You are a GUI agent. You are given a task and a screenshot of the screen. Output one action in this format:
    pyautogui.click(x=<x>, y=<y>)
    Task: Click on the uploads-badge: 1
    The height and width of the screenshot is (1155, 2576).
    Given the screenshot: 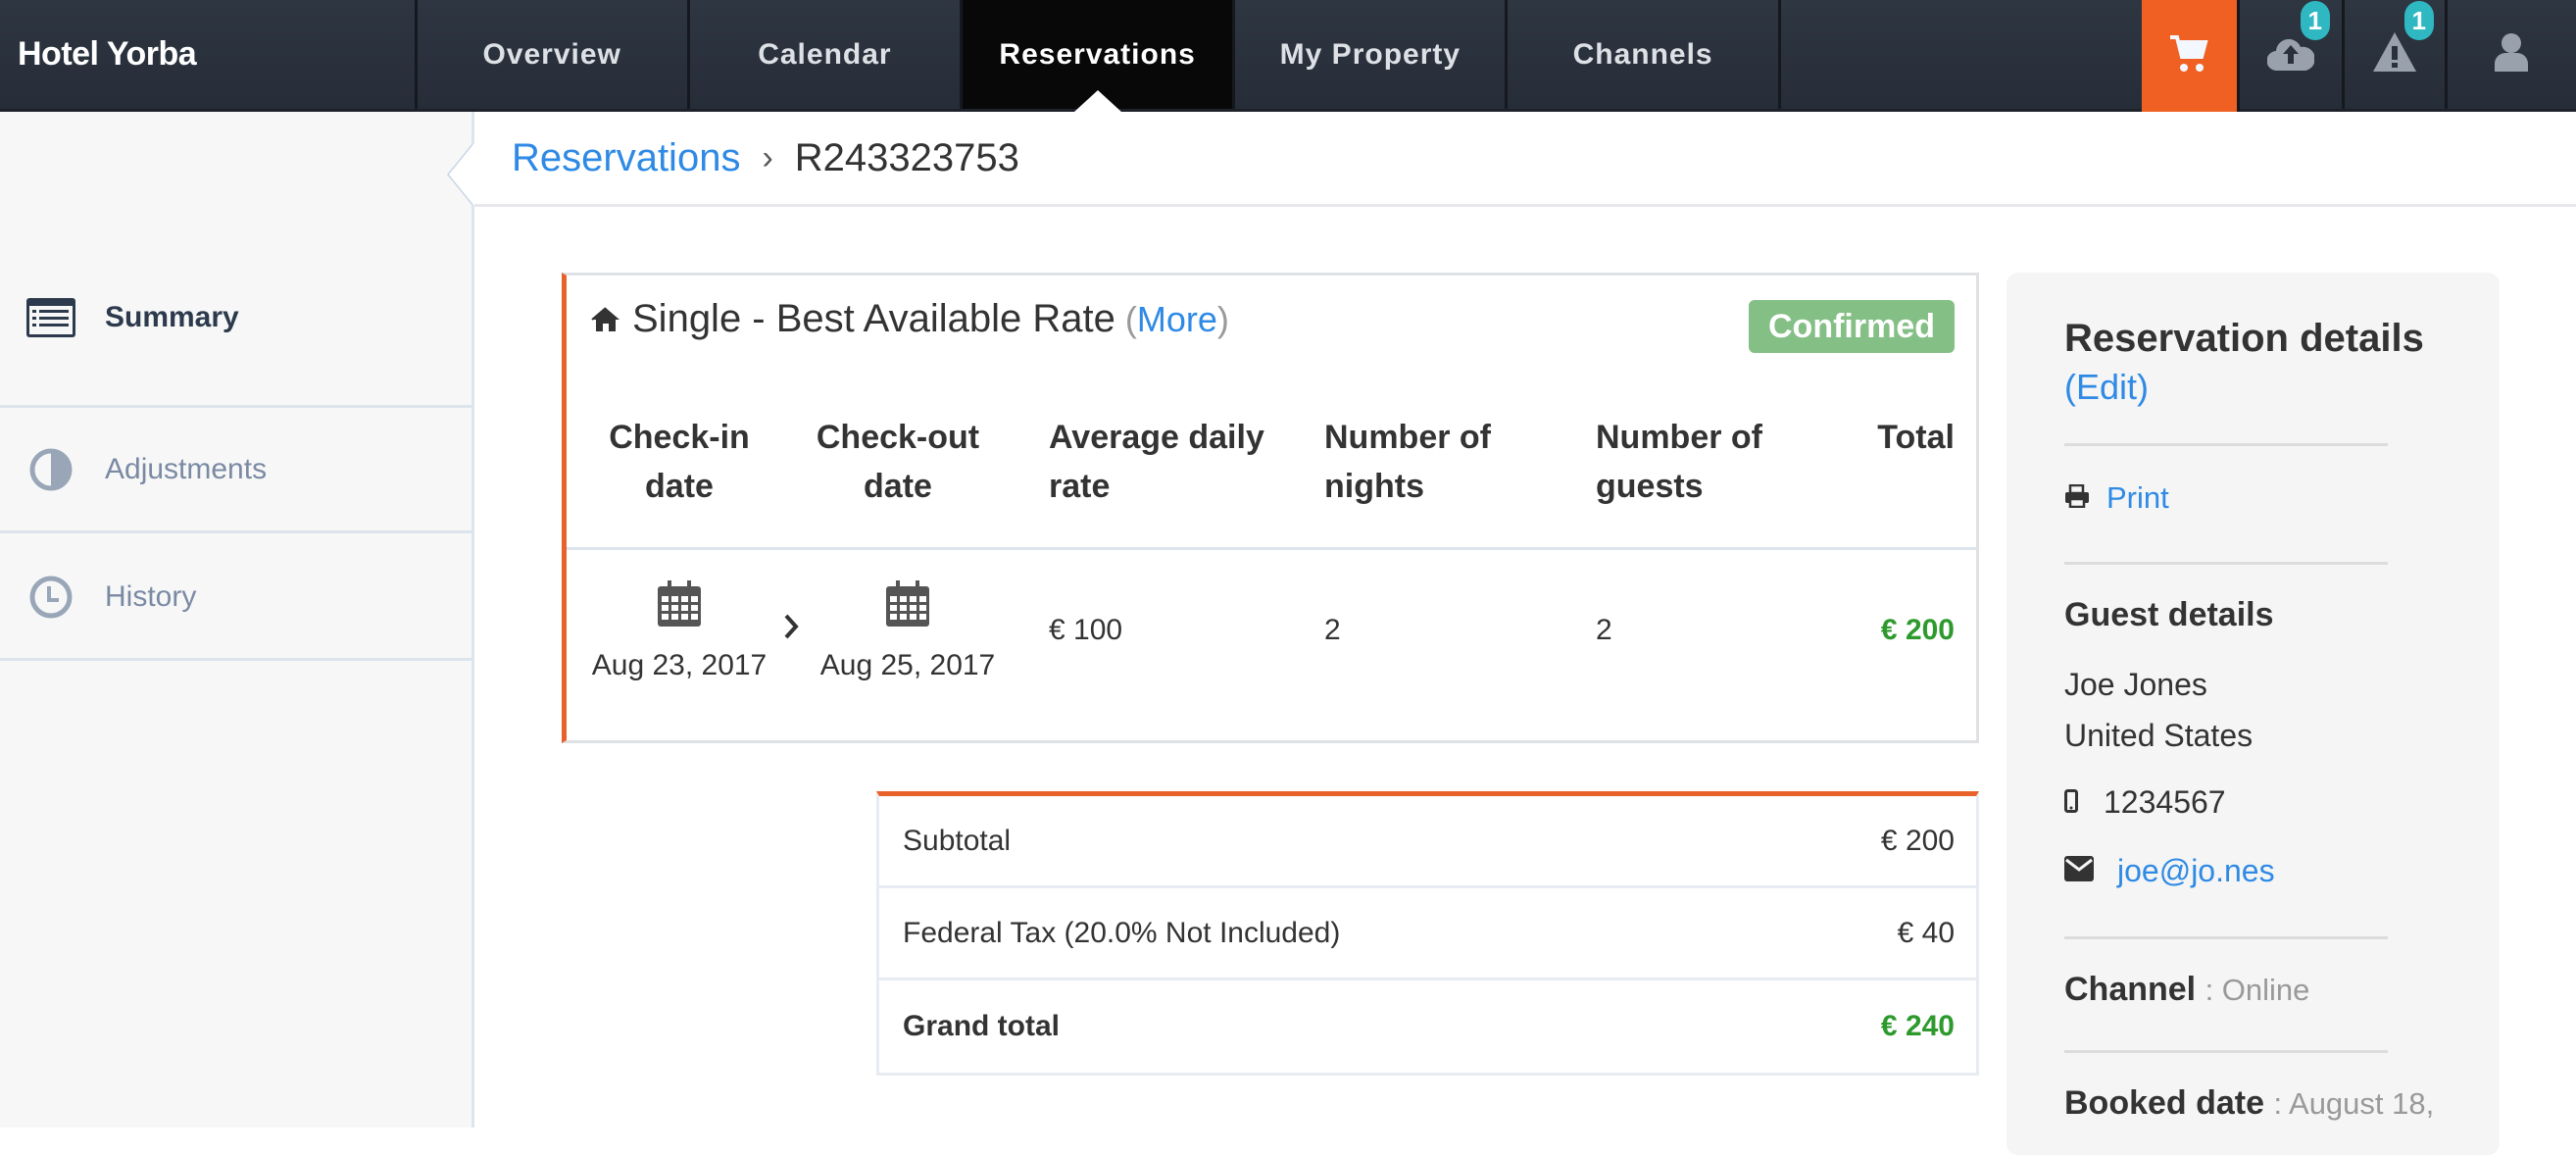 What is the action you would take?
    pyautogui.click(x=2315, y=20)
    